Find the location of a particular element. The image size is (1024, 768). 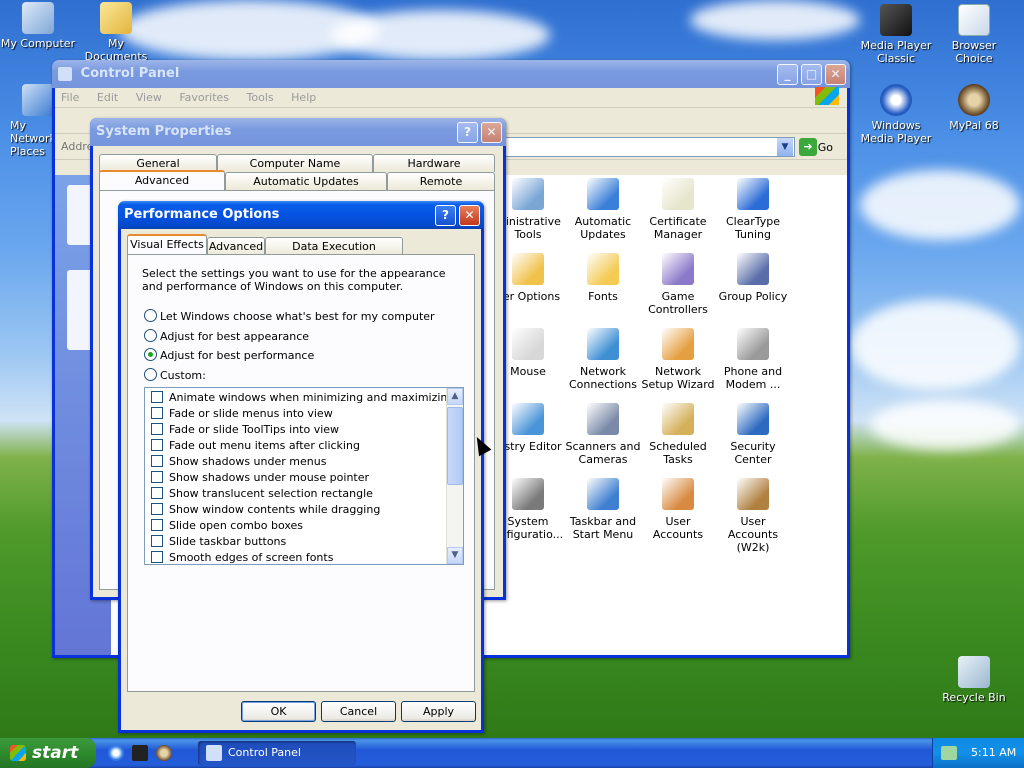

control-panel-item: Scheduled Tasks is located at coordinates (678, 434).